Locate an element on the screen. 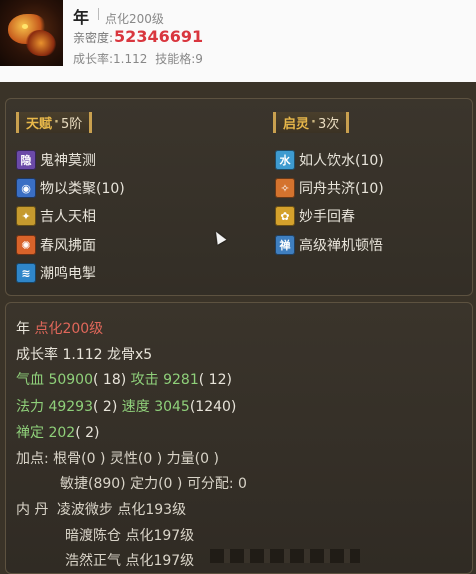  awaken-value: 3次 is located at coordinates (328, 124).